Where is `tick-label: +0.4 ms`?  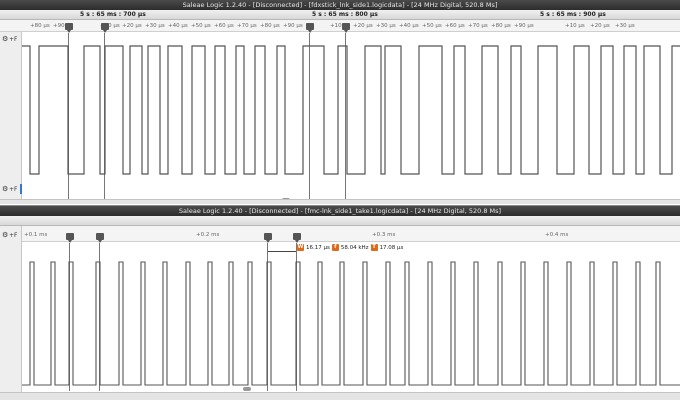
tick-label: +0.4 ms is located at coordinates (557, 235).